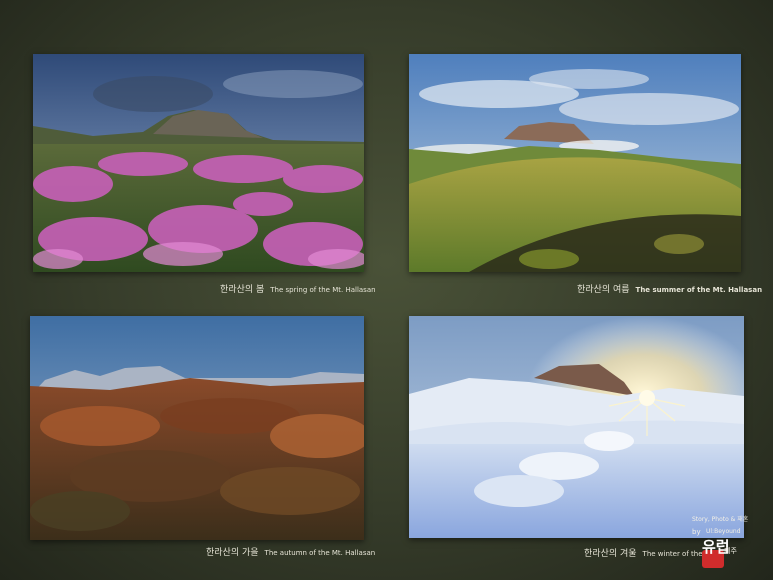 The width and height of the screenshot is (773, 580). I want to click on caption-autumn: 한라산의 가을 The autumn of the Mt. Hallasan, so click(290, 551).